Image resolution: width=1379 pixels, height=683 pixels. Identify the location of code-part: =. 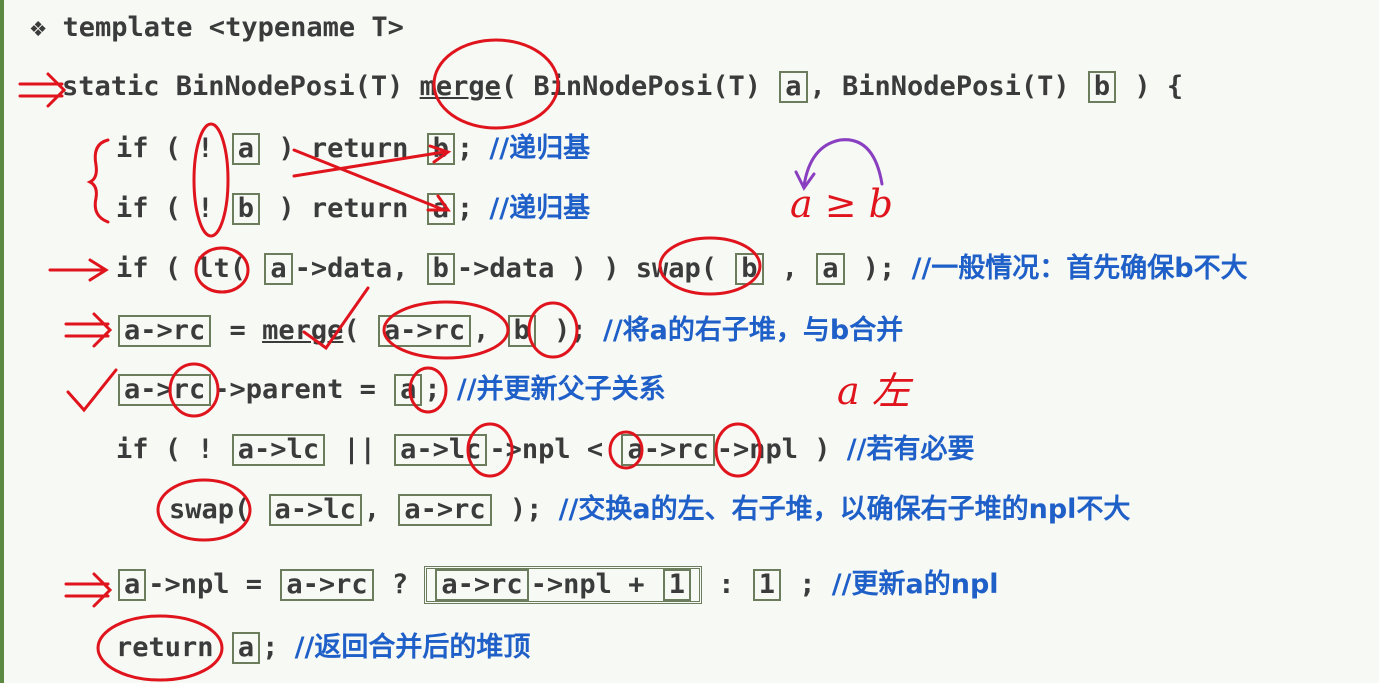
(238, 330).